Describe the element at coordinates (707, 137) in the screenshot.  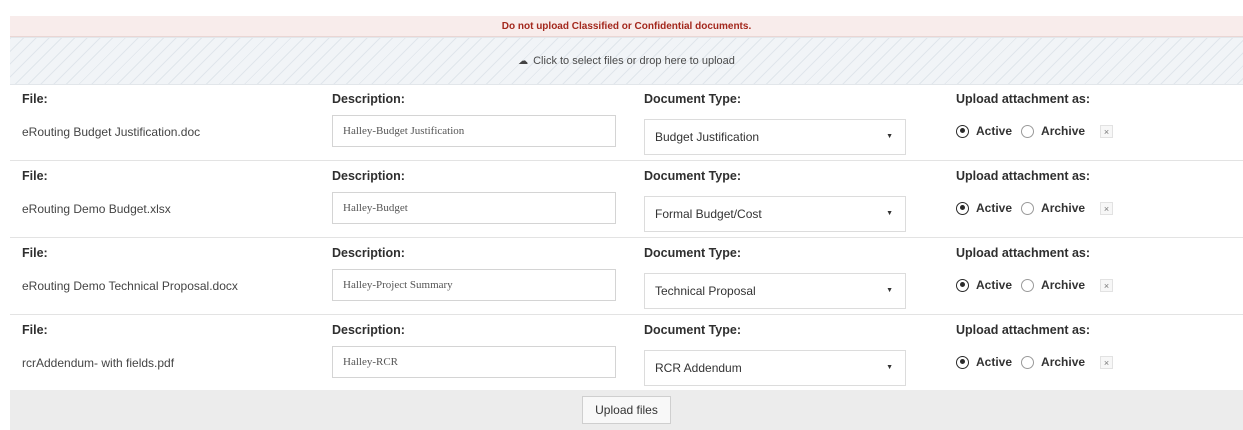
I see `document-type-value: Budget Justification` at that location.